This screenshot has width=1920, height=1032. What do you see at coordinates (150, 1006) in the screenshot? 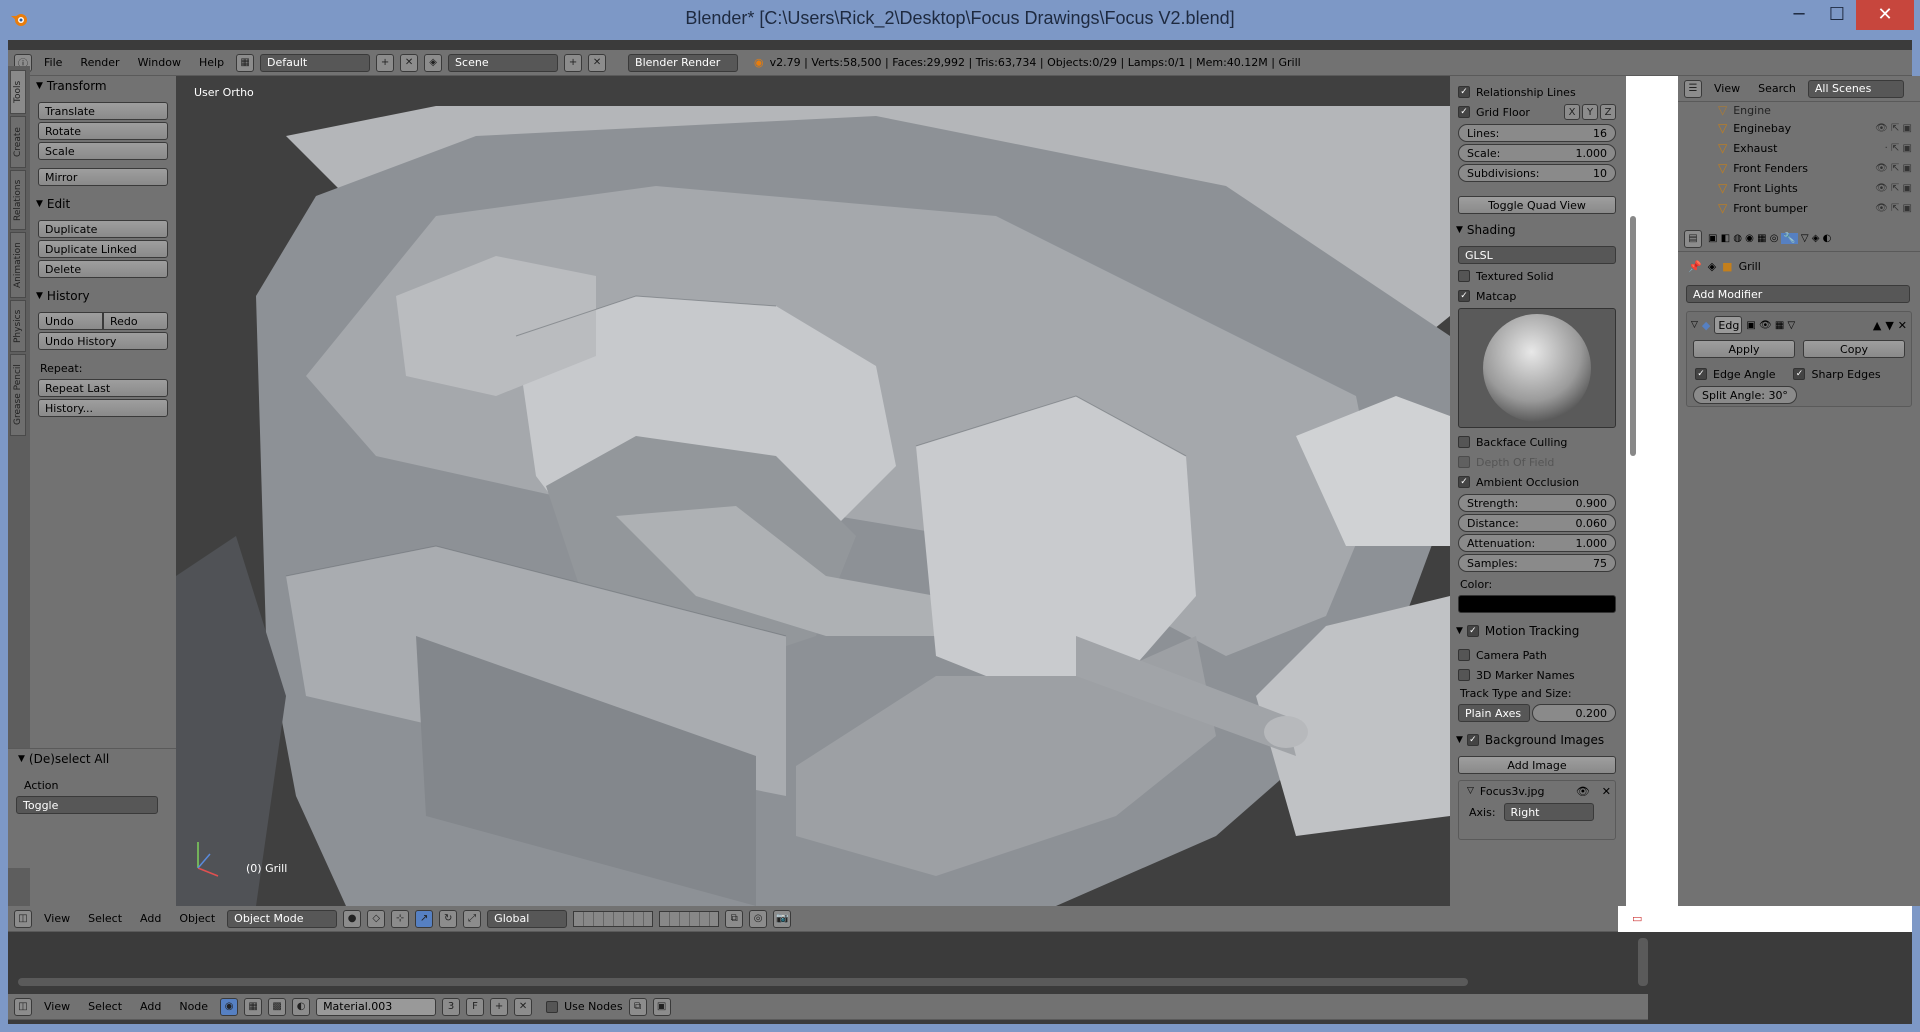
I see `menu-add: Add` at bounding box center [150, 1006].